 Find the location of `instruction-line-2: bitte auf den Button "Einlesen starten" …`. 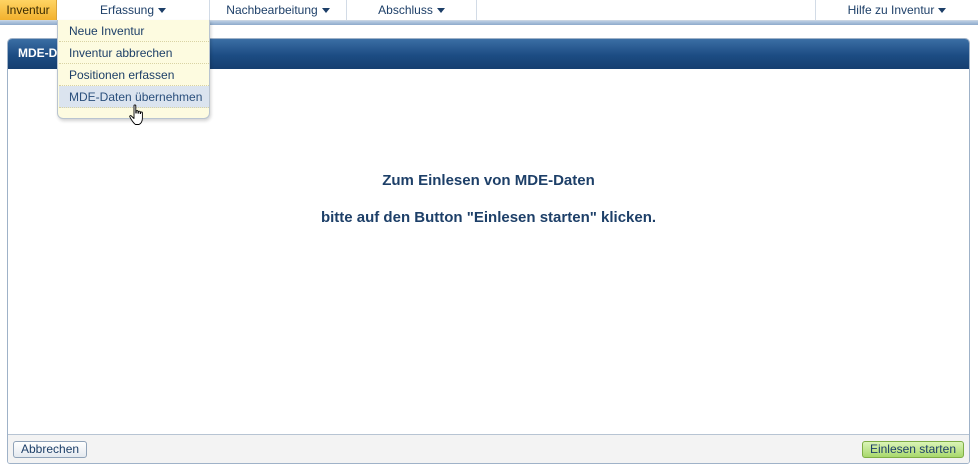

instruction-line-2: bitte auf den Button "Einlesen starten" … is located at coordinates (488, 217).